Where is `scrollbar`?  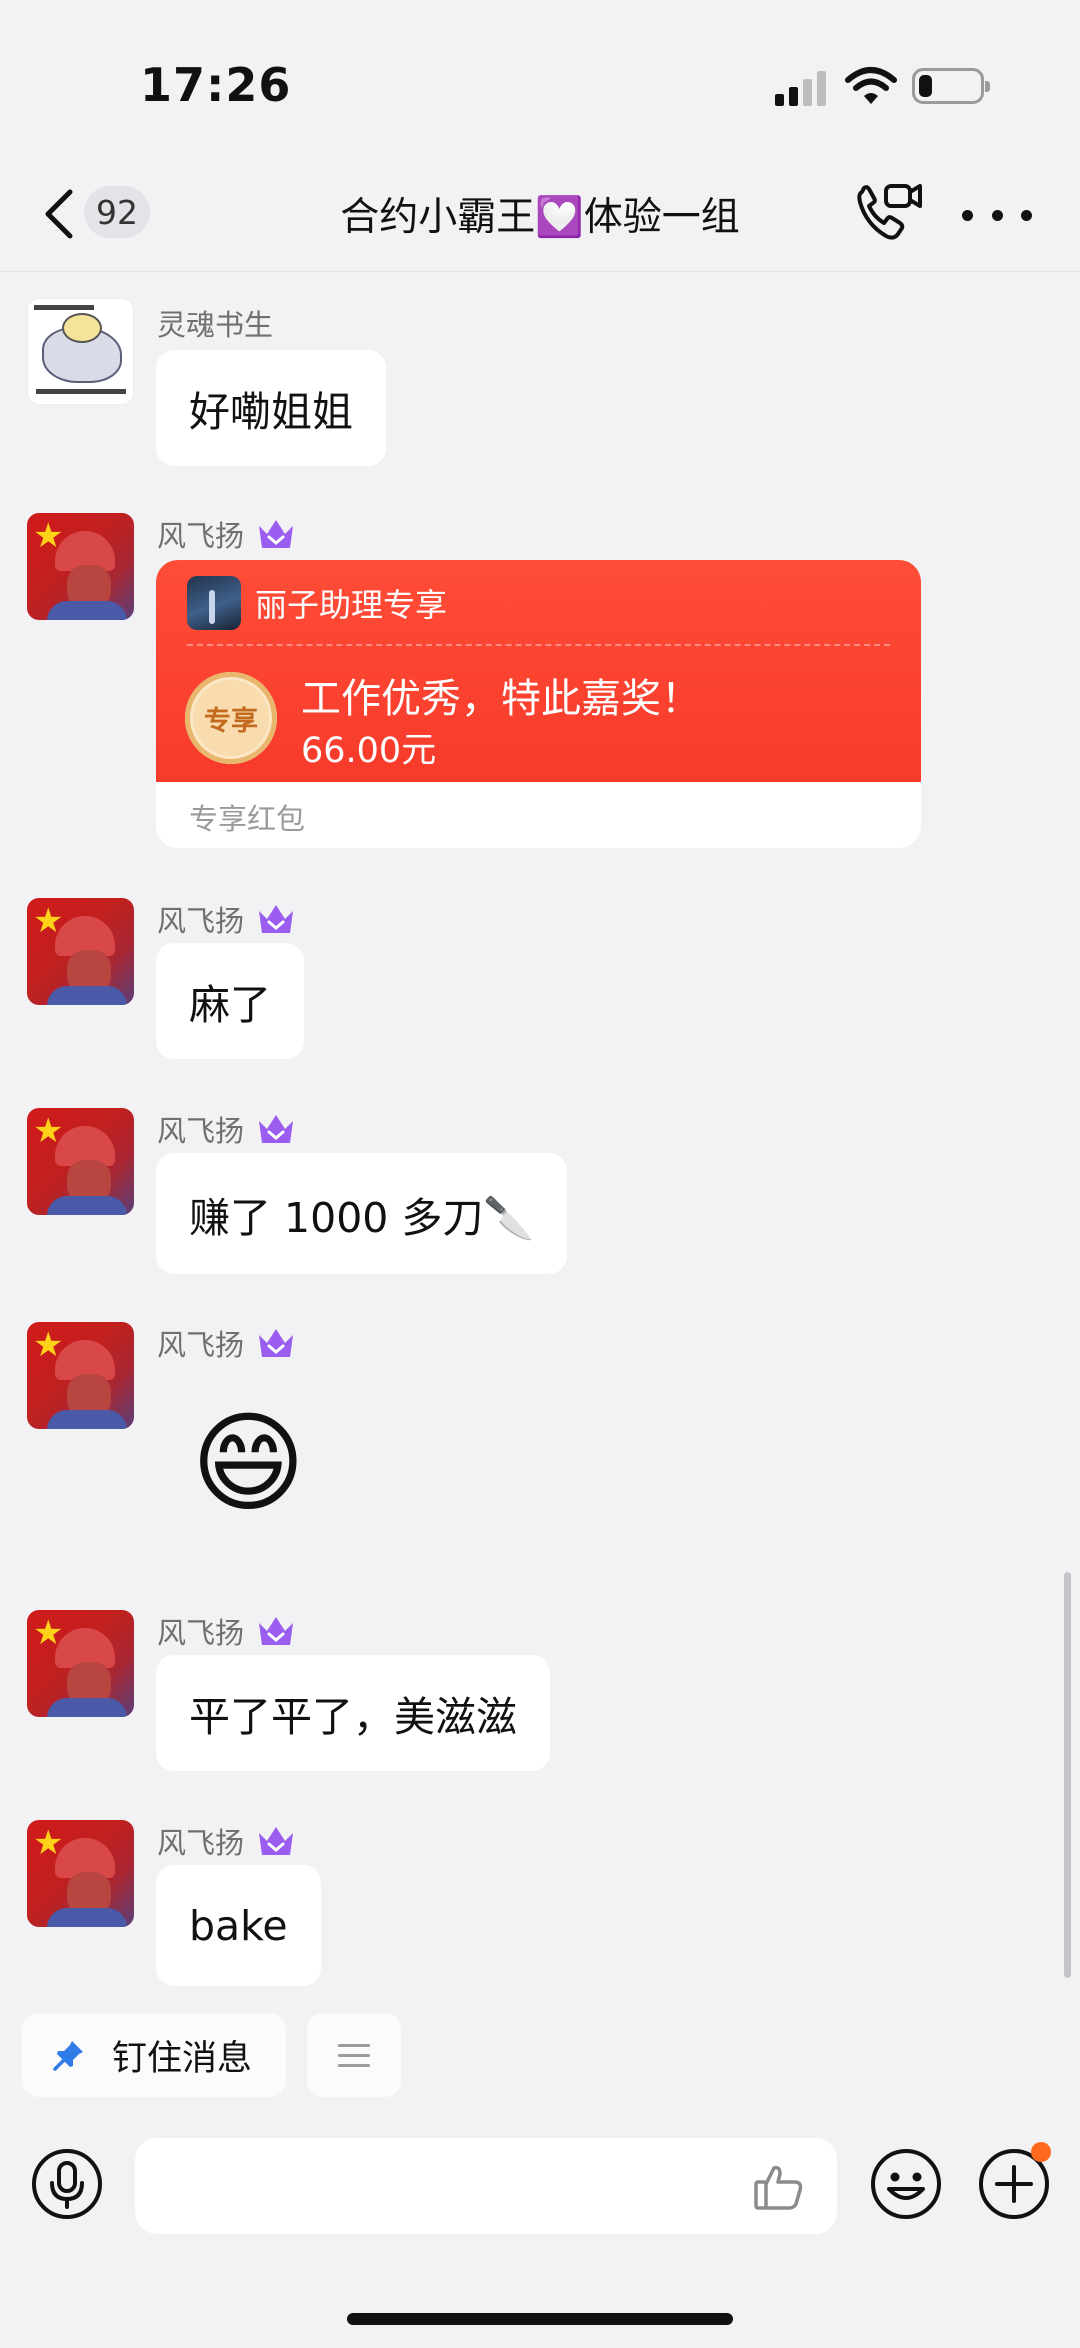 scrollbar is located at coordinates (1067, 1775).